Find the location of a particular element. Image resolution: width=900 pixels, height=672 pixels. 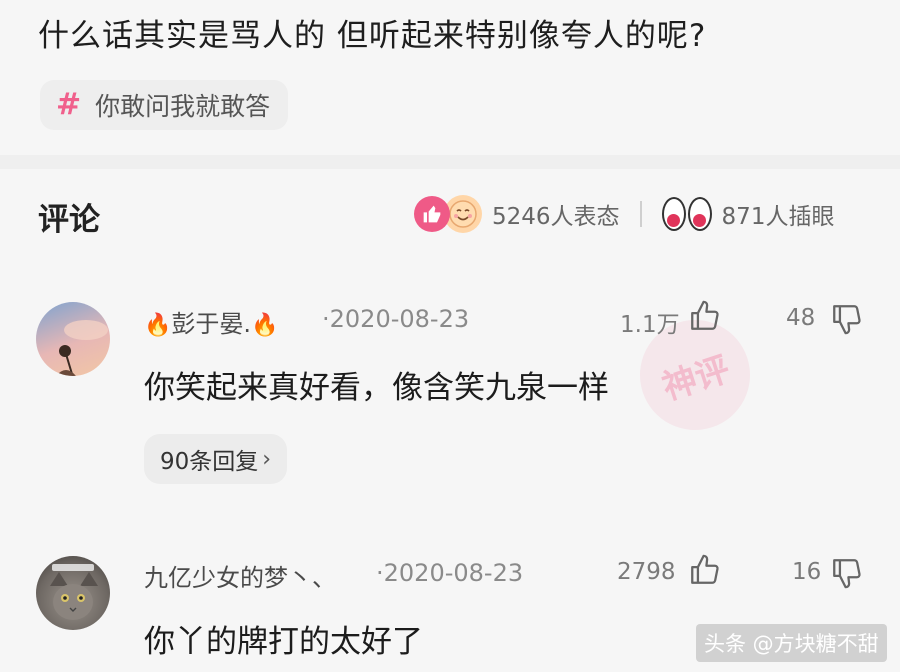

eyes-icon is located at coordinates (686, 214).